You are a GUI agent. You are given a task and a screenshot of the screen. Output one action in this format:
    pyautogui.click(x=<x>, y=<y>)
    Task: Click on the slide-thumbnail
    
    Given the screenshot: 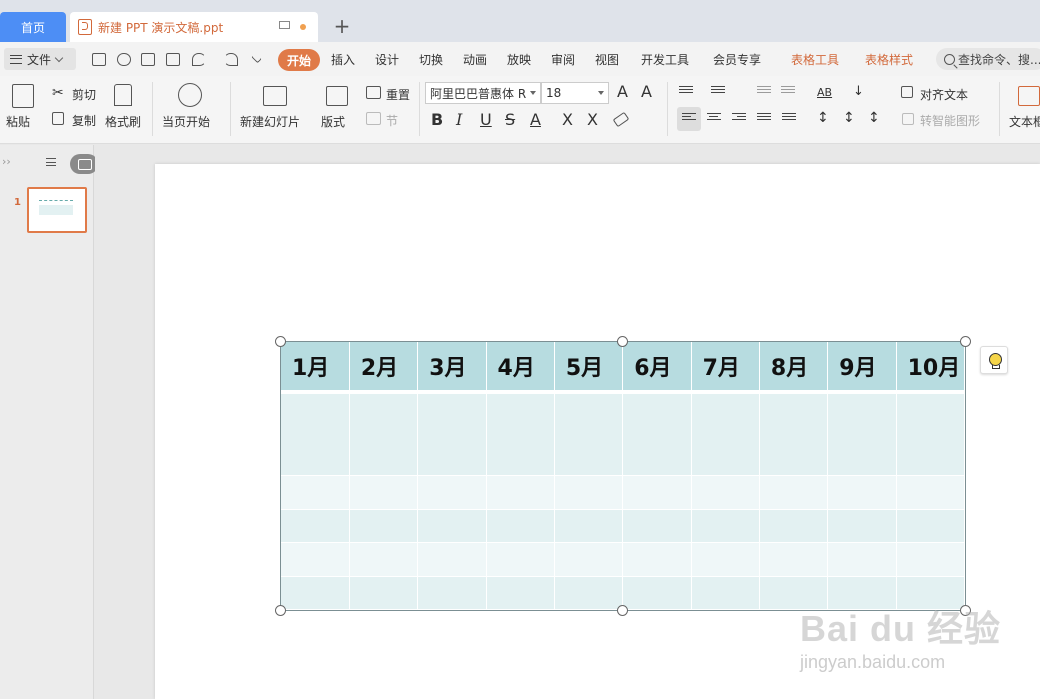 What is the action you would take?
    pyautogui.click(x=57, y=210)
    